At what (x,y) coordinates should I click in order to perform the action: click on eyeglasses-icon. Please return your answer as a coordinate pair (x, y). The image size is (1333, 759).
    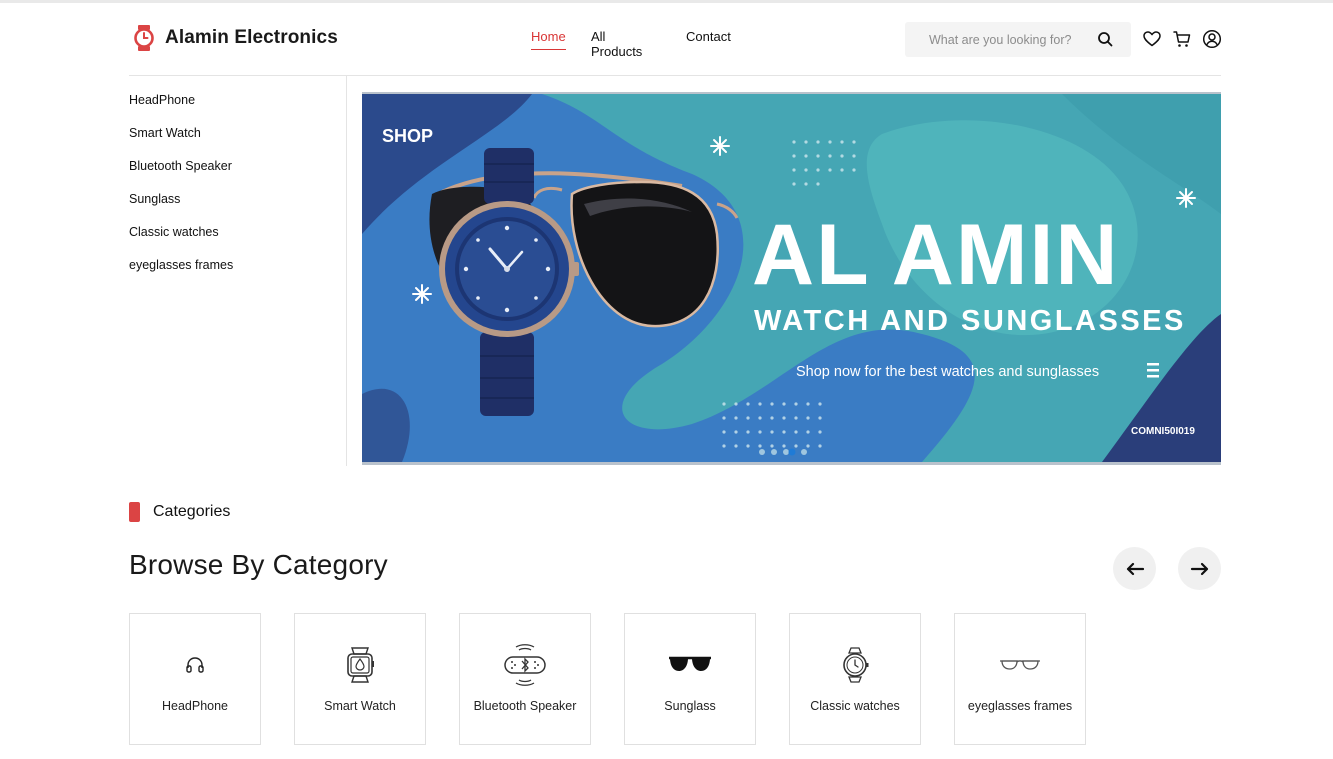
    Looking at the image, I should click on (1020, 665).